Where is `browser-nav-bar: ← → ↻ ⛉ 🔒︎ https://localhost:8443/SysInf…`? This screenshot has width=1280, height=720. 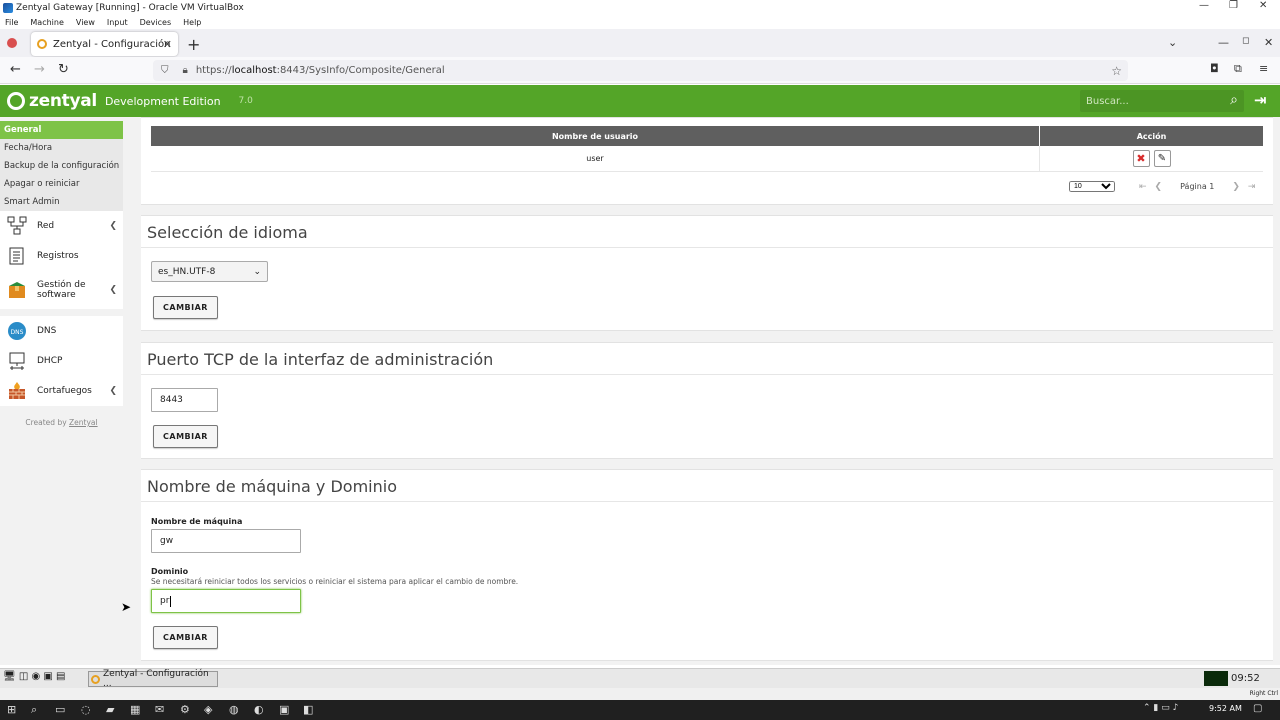 browser-nav-bar: ← → ↻ ⛉ 🔒︎ https://localhost:8443/SysInf… is located at coordinates (640, 70).